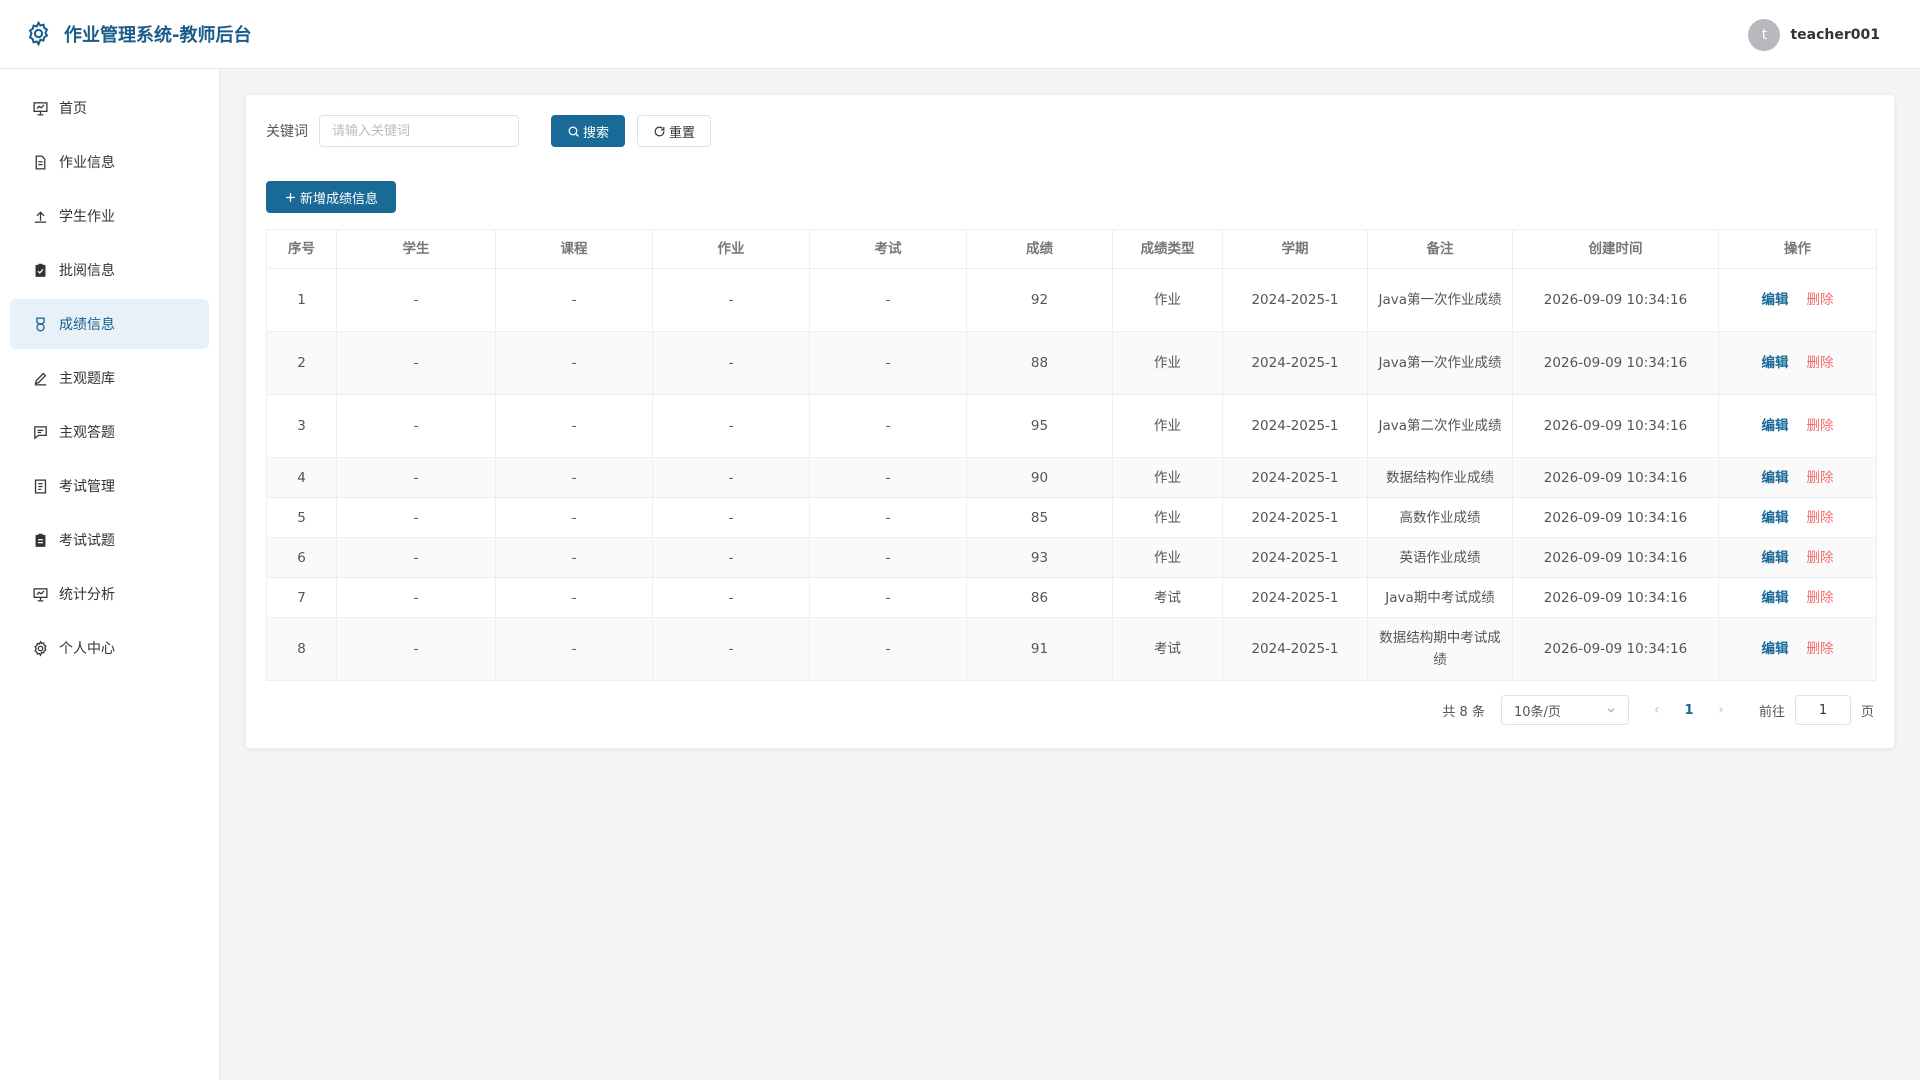 The width and height of the screenshot is (1920, 1080). I want to click on chat-icon, so click(40, 432).